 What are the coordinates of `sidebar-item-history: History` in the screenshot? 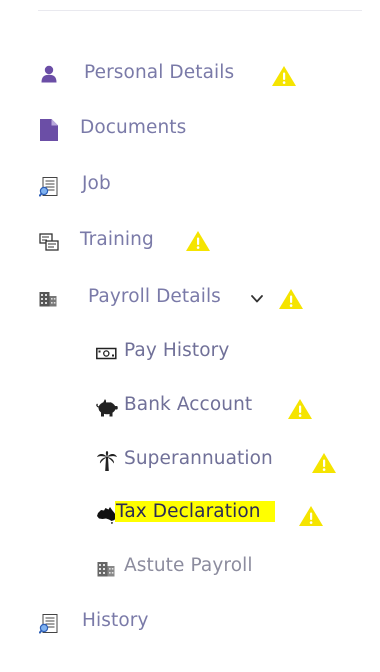 It's located at (118, 623).